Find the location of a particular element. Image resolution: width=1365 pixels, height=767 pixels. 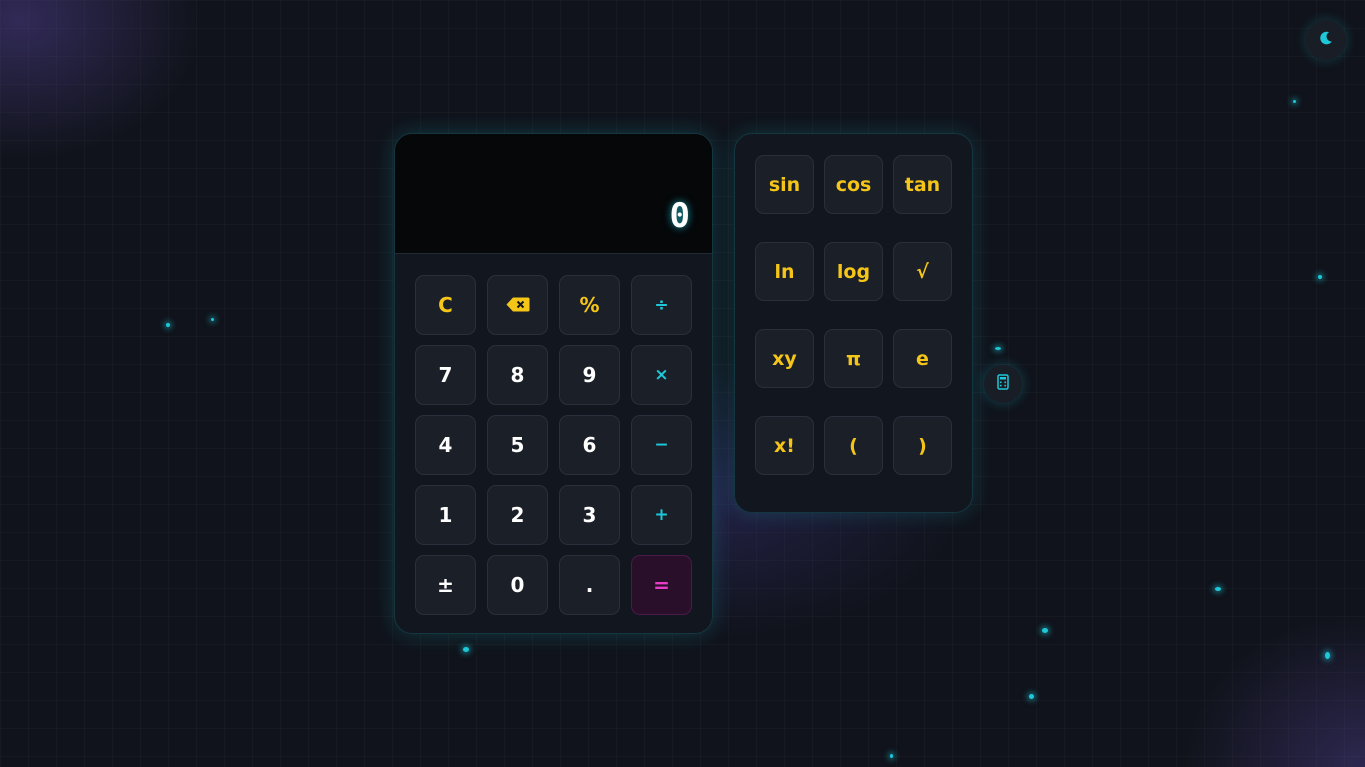

key-label: ) is located at coordinates (922, 445).